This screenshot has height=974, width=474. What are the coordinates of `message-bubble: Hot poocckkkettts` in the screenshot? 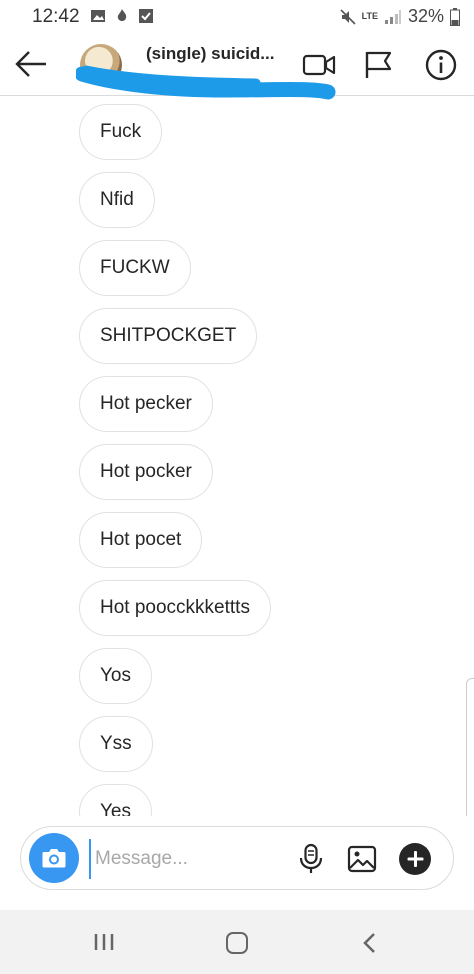 It's located at (175, 608).